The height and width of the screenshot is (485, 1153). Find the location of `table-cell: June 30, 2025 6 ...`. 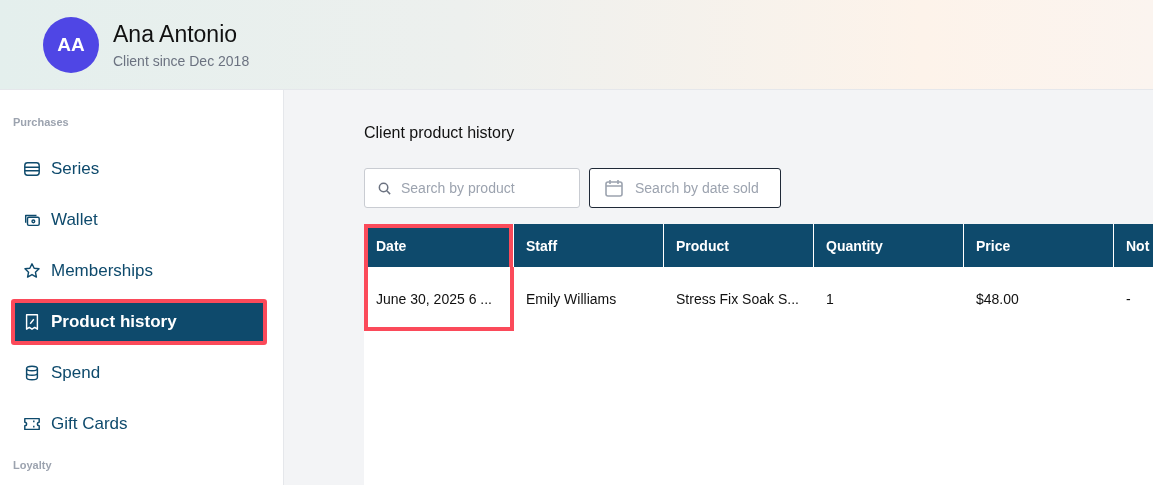

table-cell: June 30, 2025 6 ... is located at coordinates (439, 299).